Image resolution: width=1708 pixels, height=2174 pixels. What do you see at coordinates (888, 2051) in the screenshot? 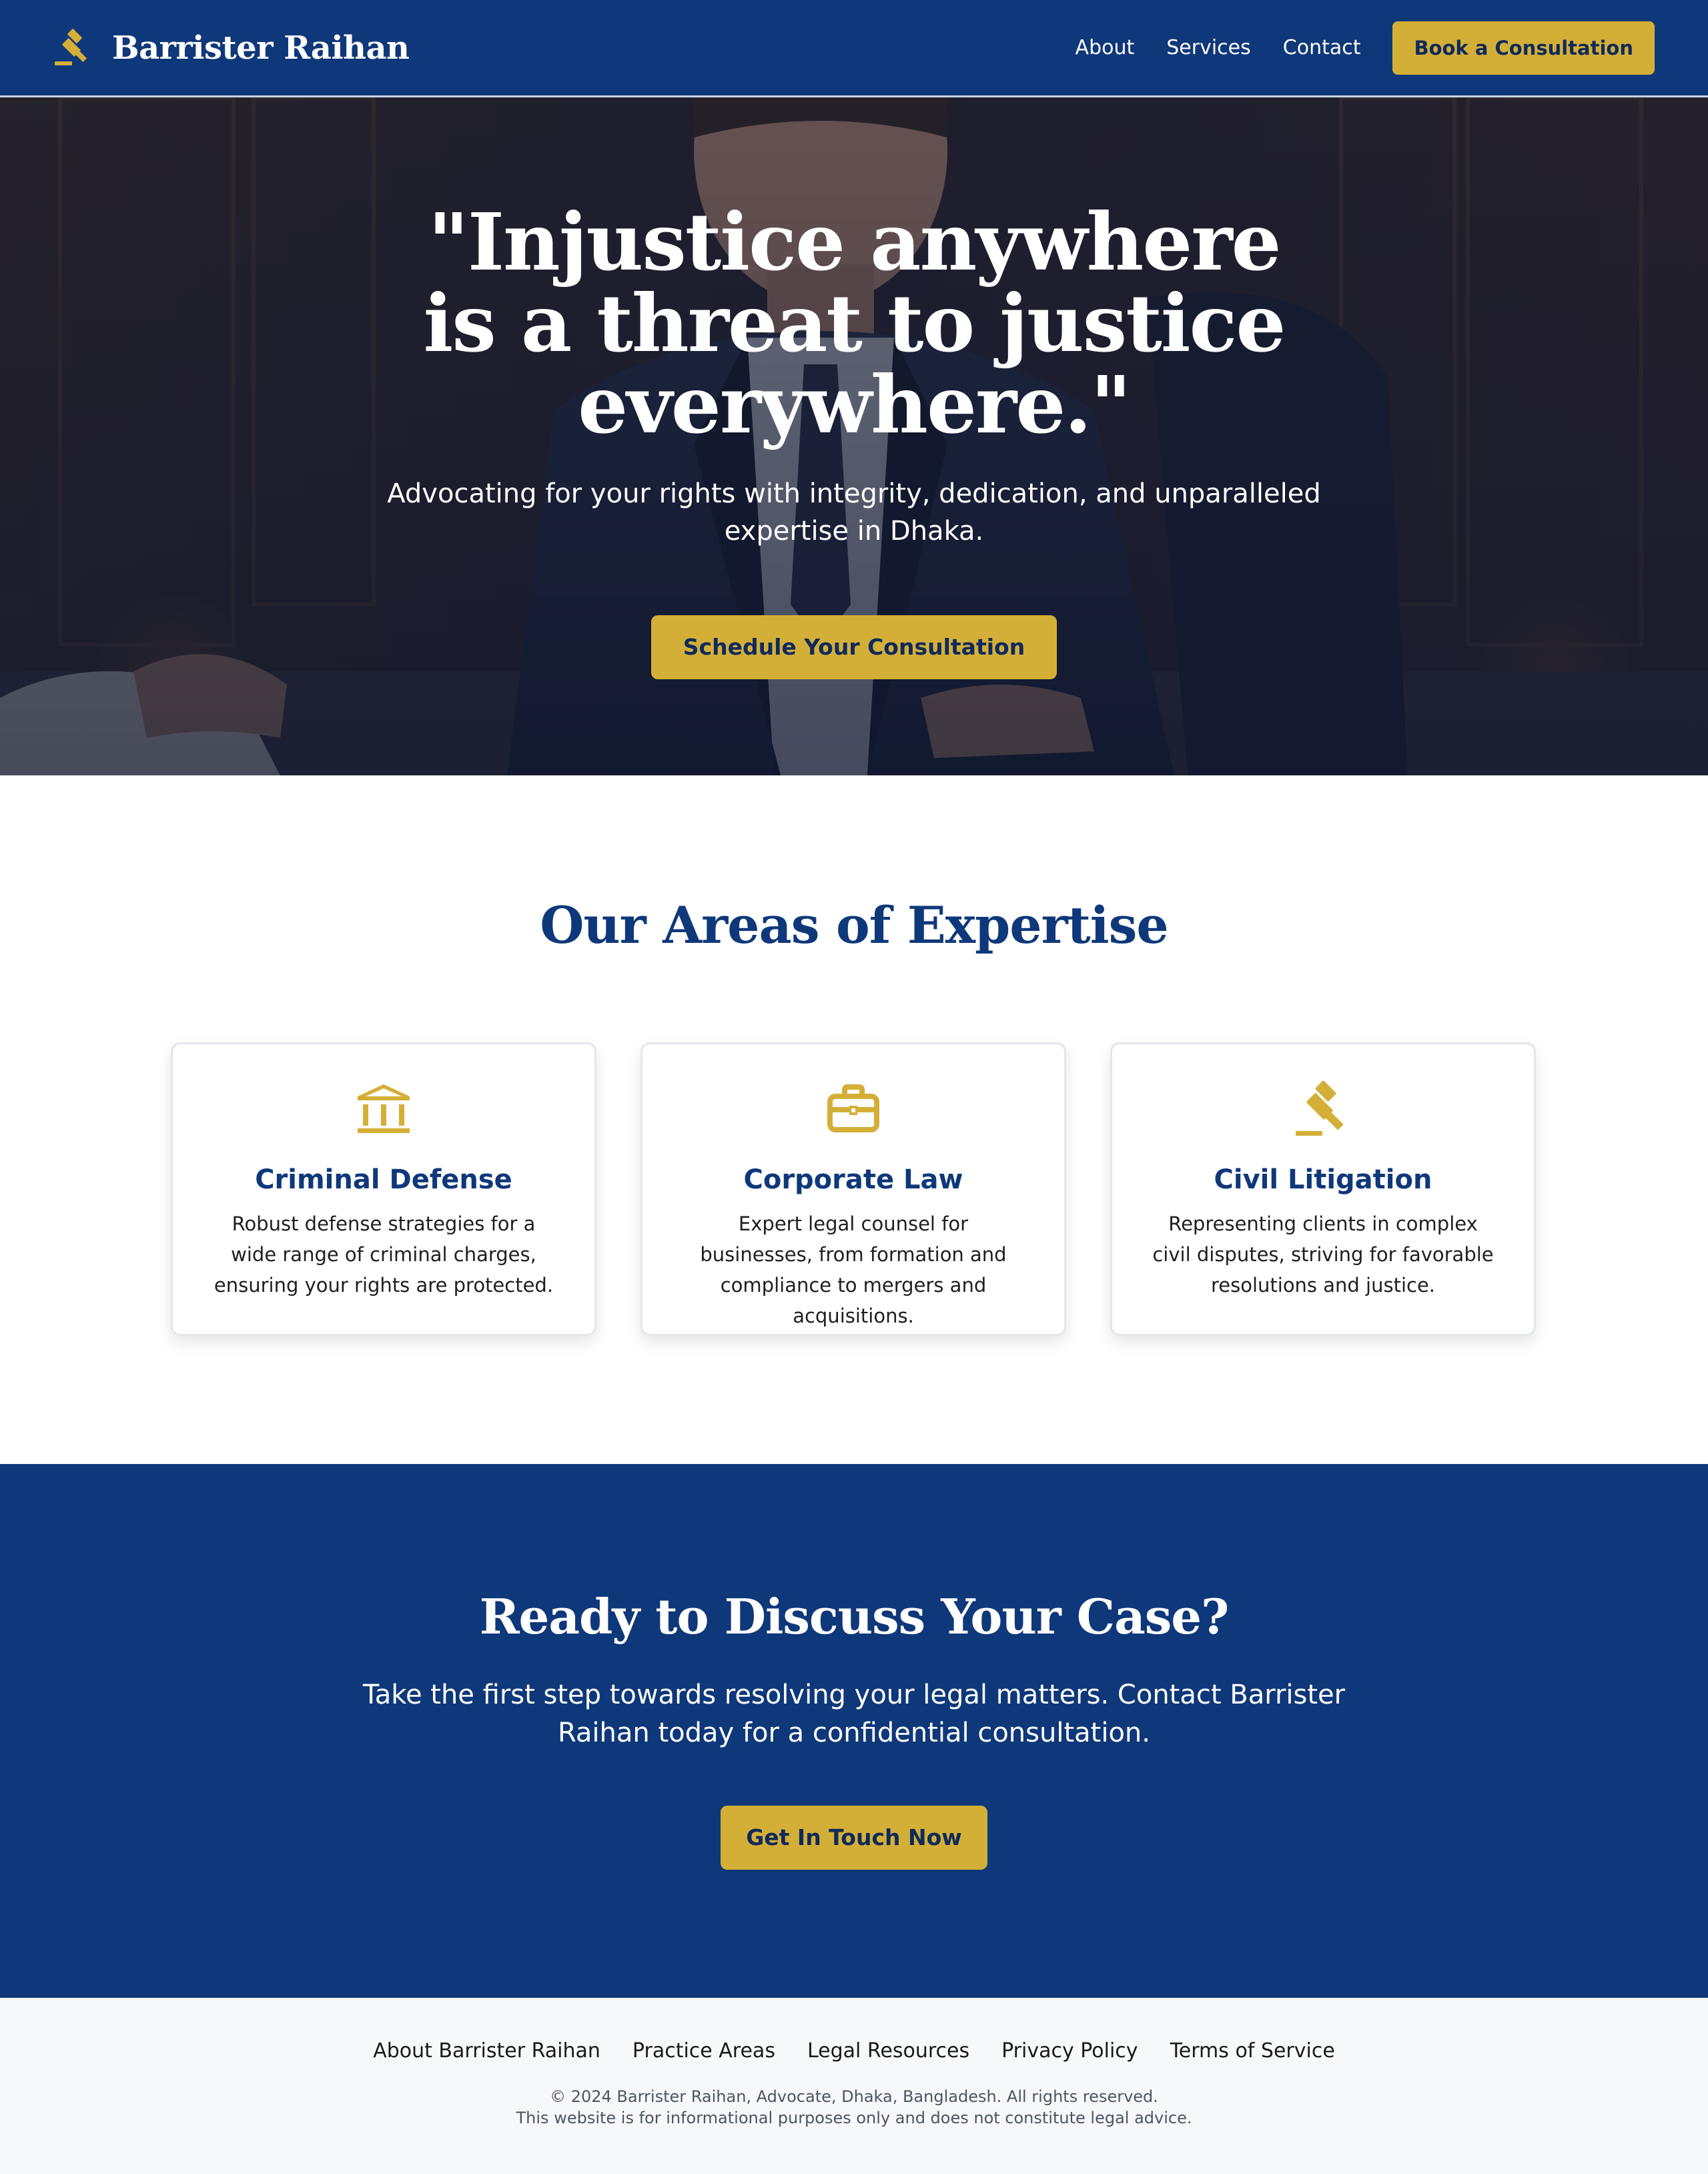
I see `footer-link-legal-resources: Legal Resources` at bounding box center [888, 2051].